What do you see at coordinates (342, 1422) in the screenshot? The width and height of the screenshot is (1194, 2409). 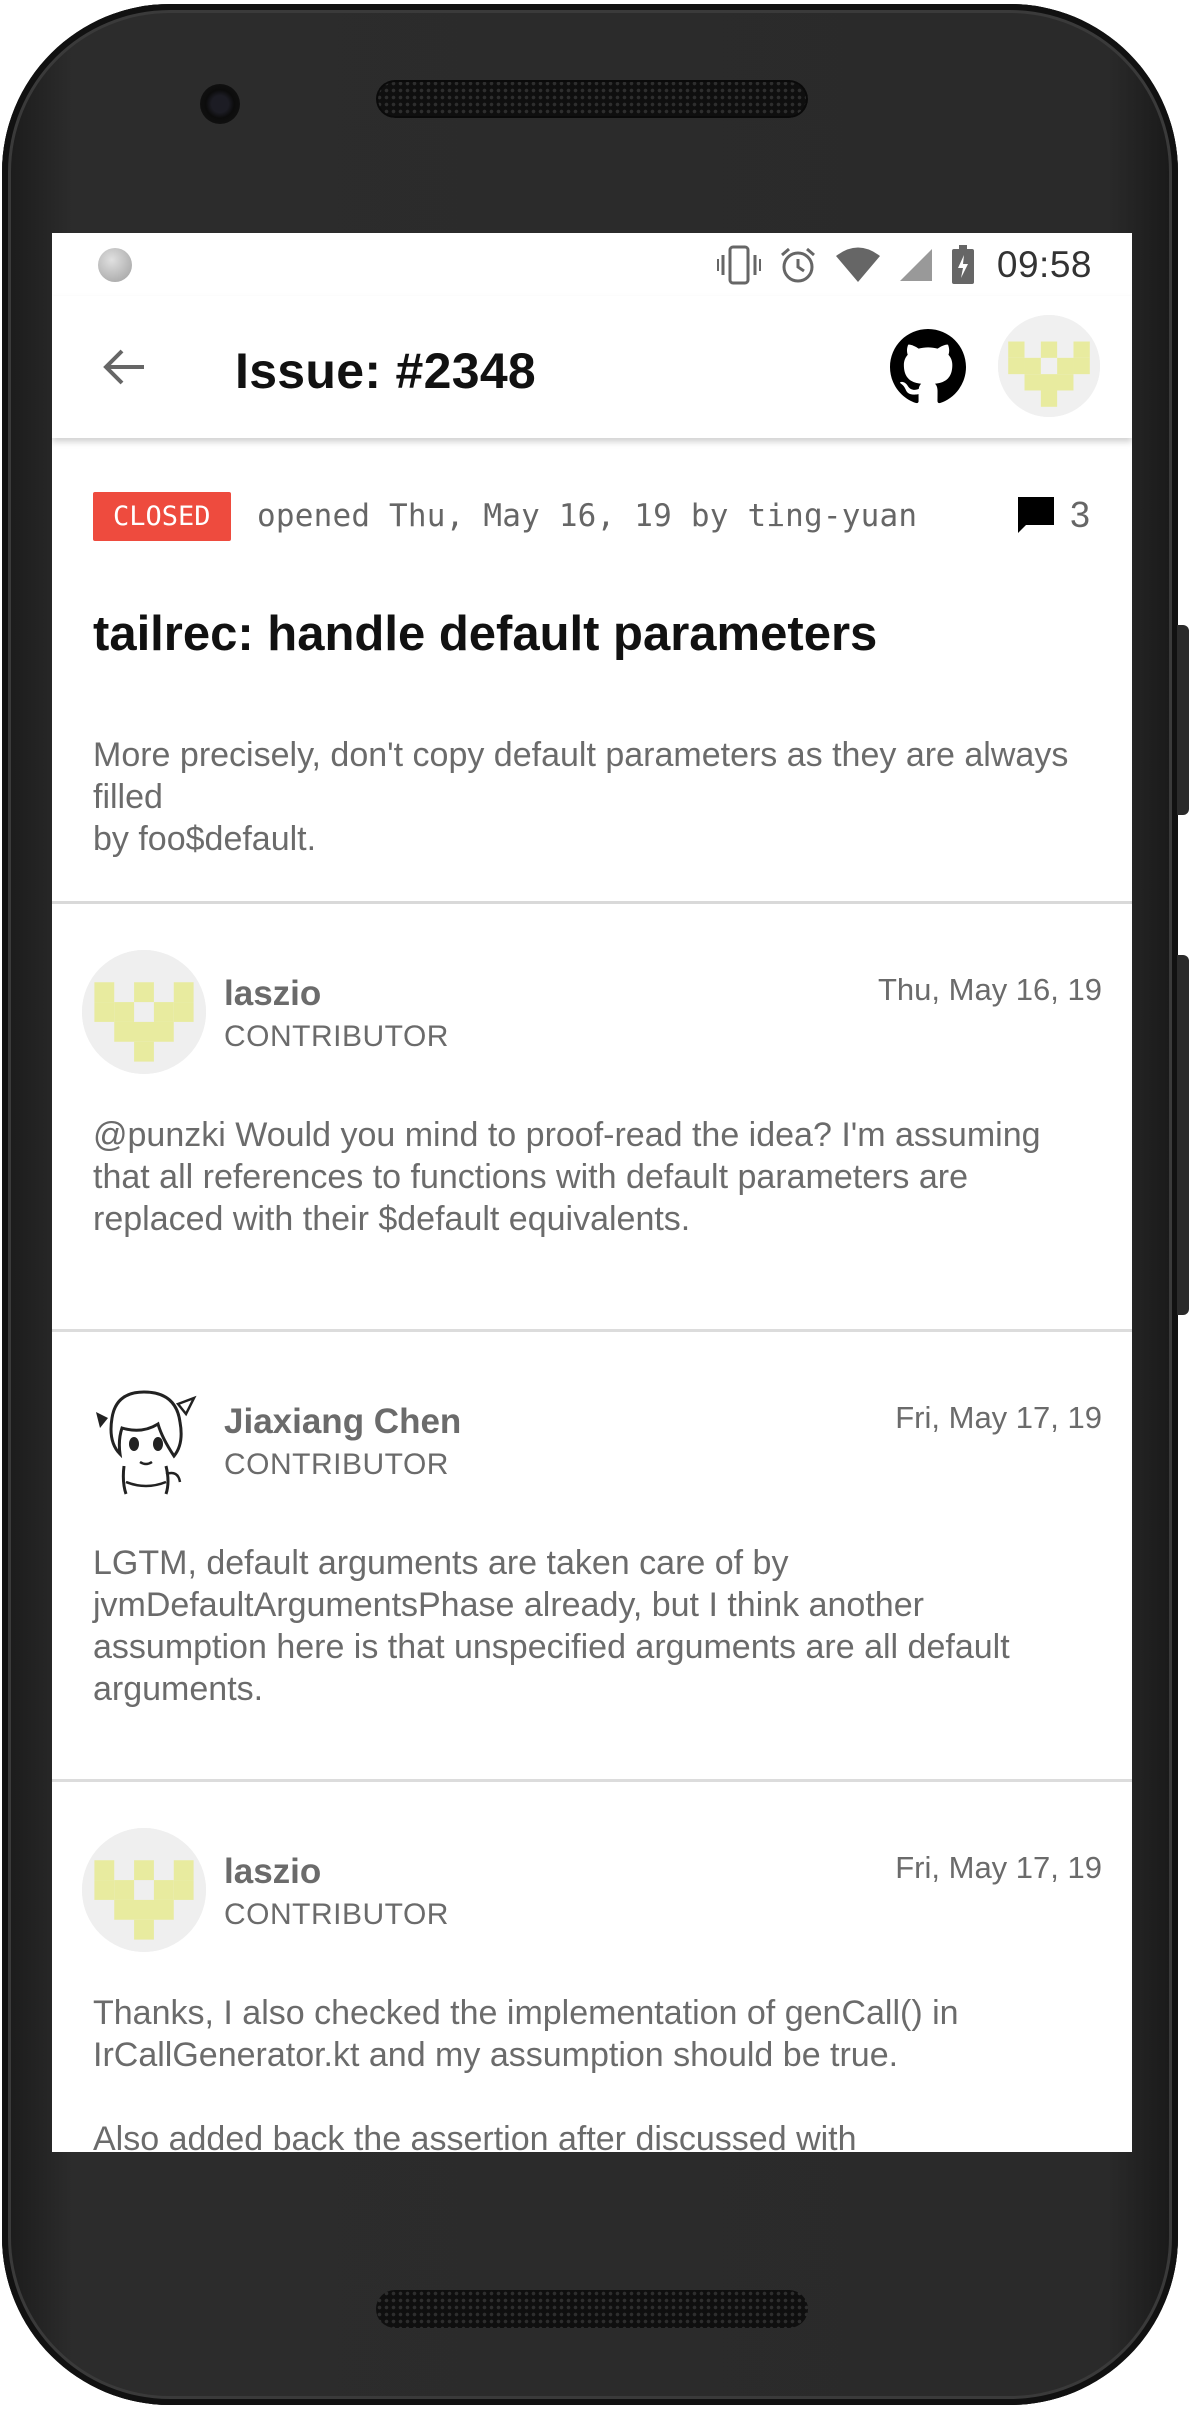 I see `comment-author: Jiaxiang Chen` at bounding box center [342, 1422].